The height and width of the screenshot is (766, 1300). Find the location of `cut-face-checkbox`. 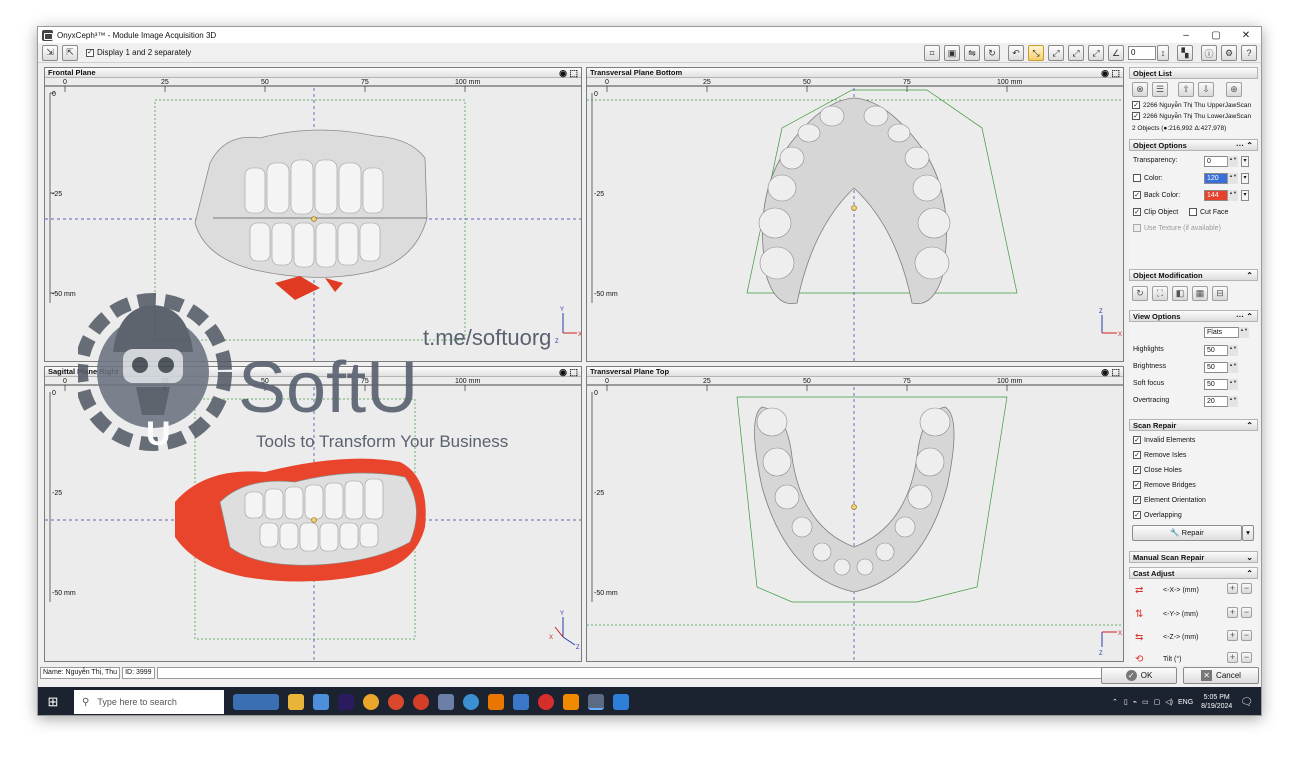

cut-face-checkbox is located at coordinates (1193, 212).